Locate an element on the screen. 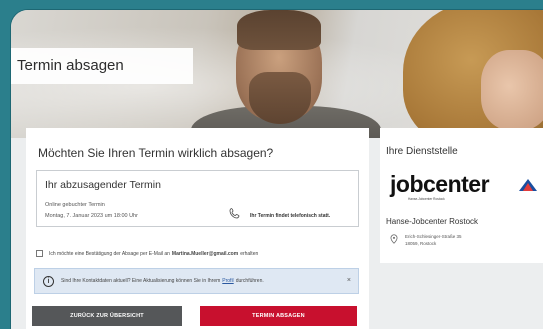 This screenshot has width=543, height=329. location-pin-icon is located at coordinates (394, 239).